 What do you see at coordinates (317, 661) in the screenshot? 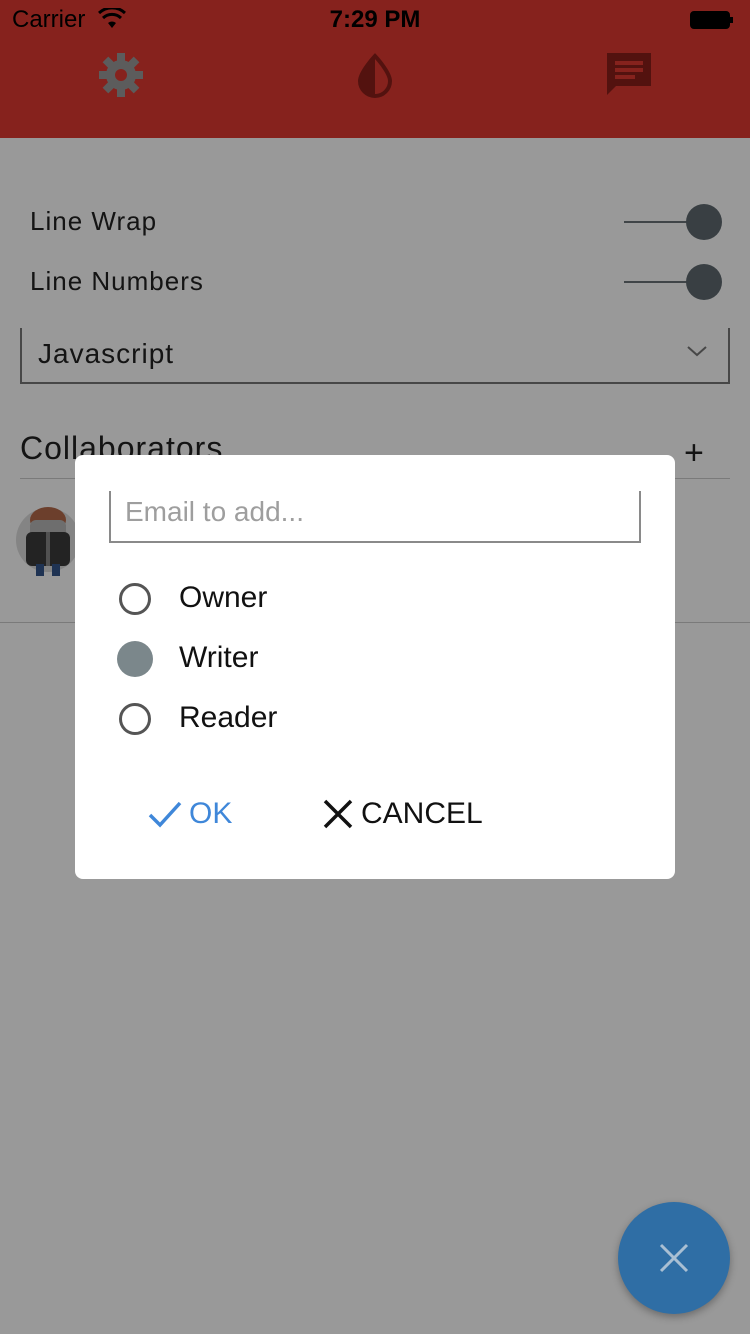
I see `role-option-writer: Writer` at bounding box center [317, 661].